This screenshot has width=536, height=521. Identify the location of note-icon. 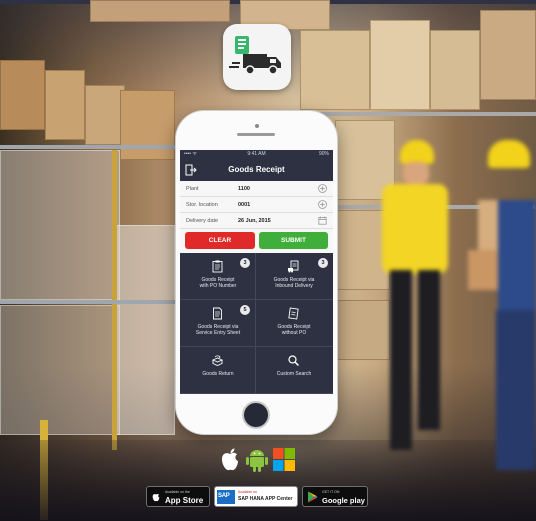
(293, 313).